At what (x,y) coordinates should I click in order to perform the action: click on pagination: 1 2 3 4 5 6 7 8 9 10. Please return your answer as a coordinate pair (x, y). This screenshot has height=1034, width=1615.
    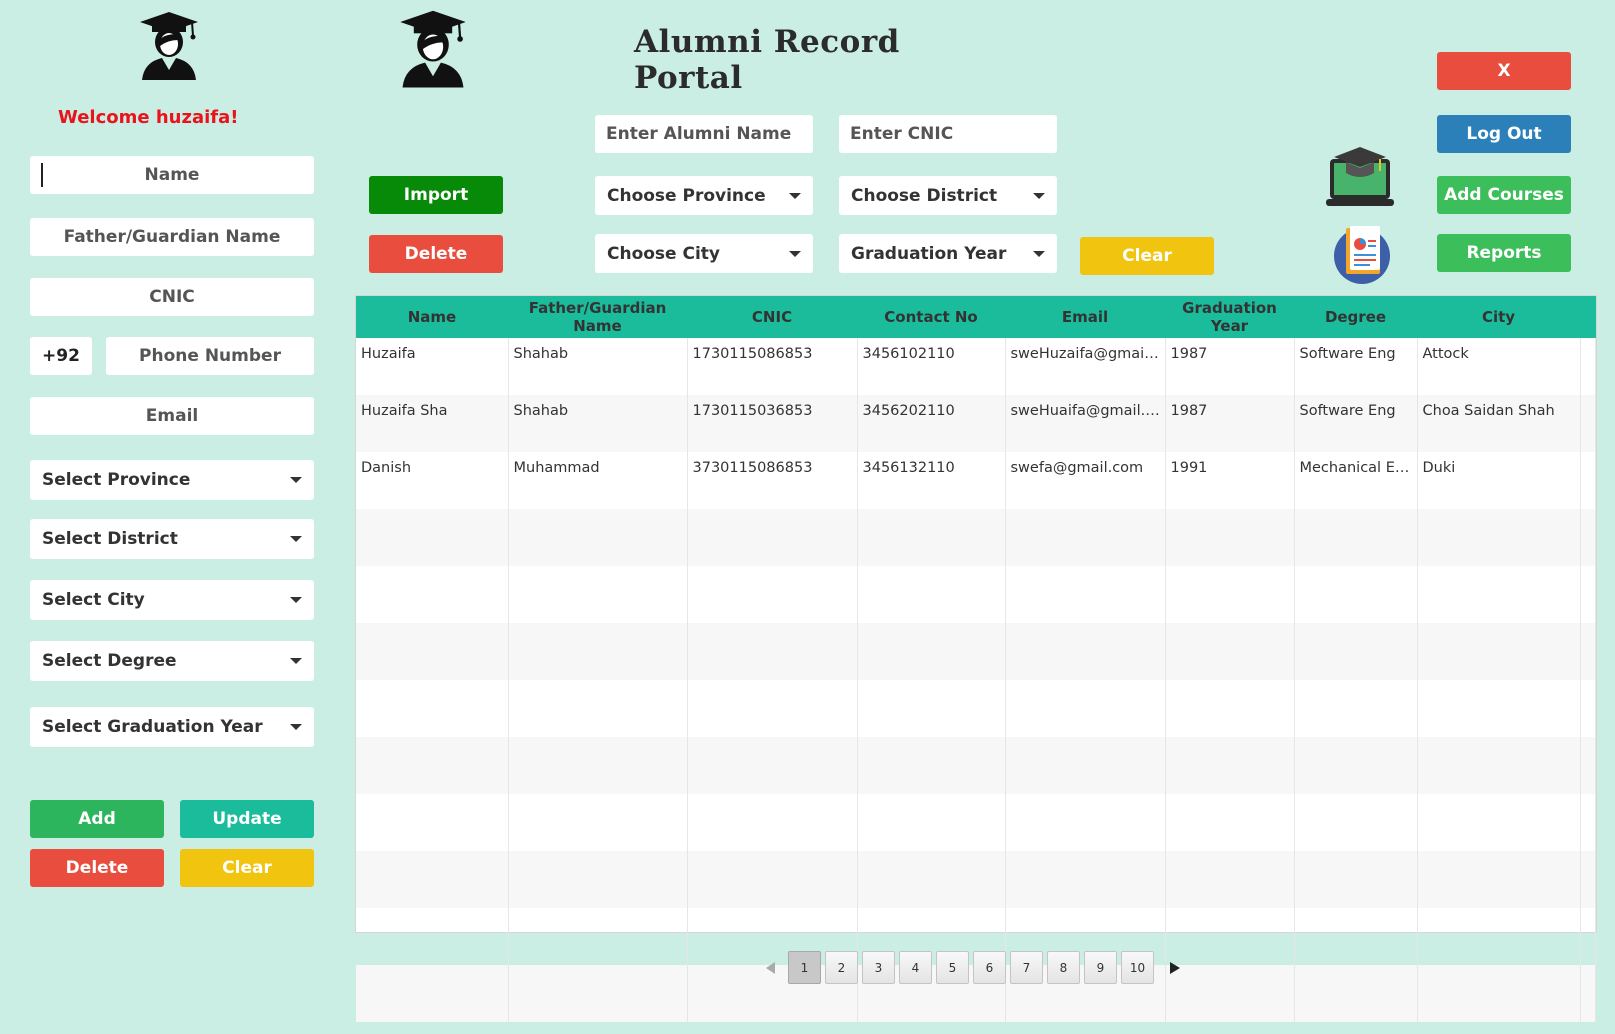
    Looking at the image, I should click on (973, 967).